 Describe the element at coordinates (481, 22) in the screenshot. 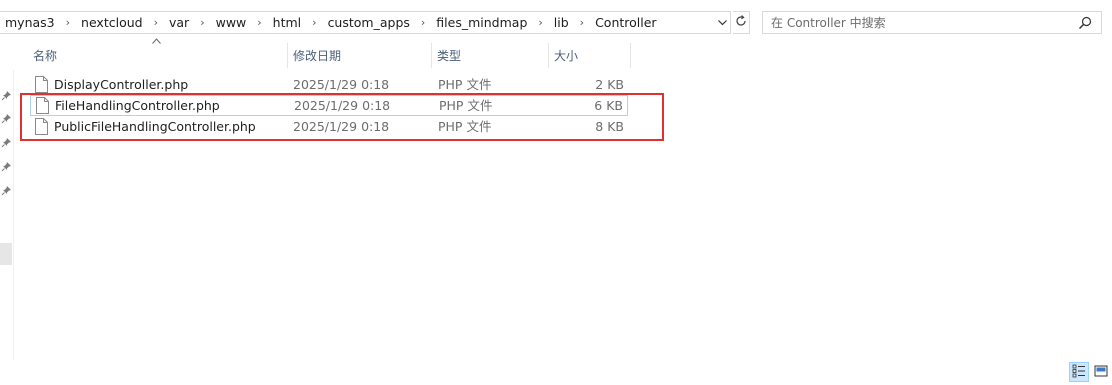

I see `breadcrumb-item-files-mindmap: files_mindmap` at that location.